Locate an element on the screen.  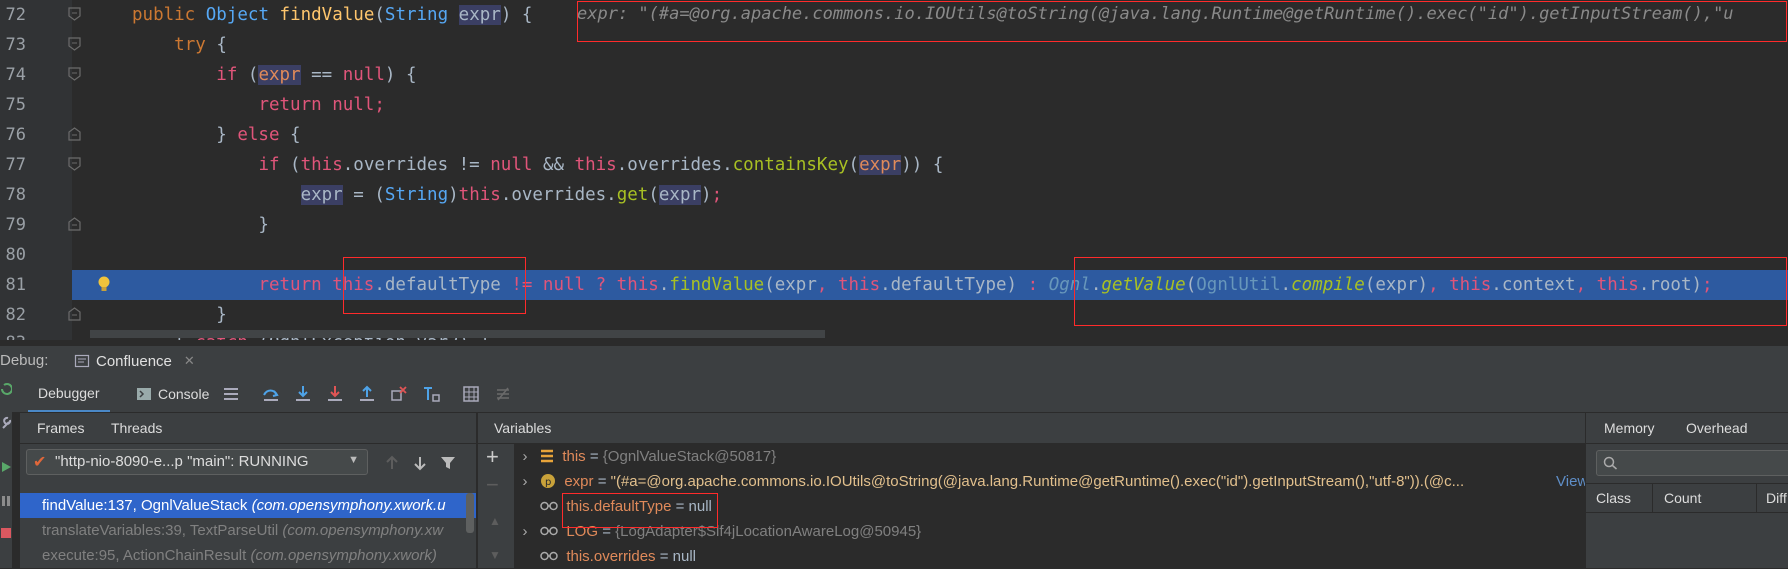
tab-console: Console is located at coordinates (172, 394).